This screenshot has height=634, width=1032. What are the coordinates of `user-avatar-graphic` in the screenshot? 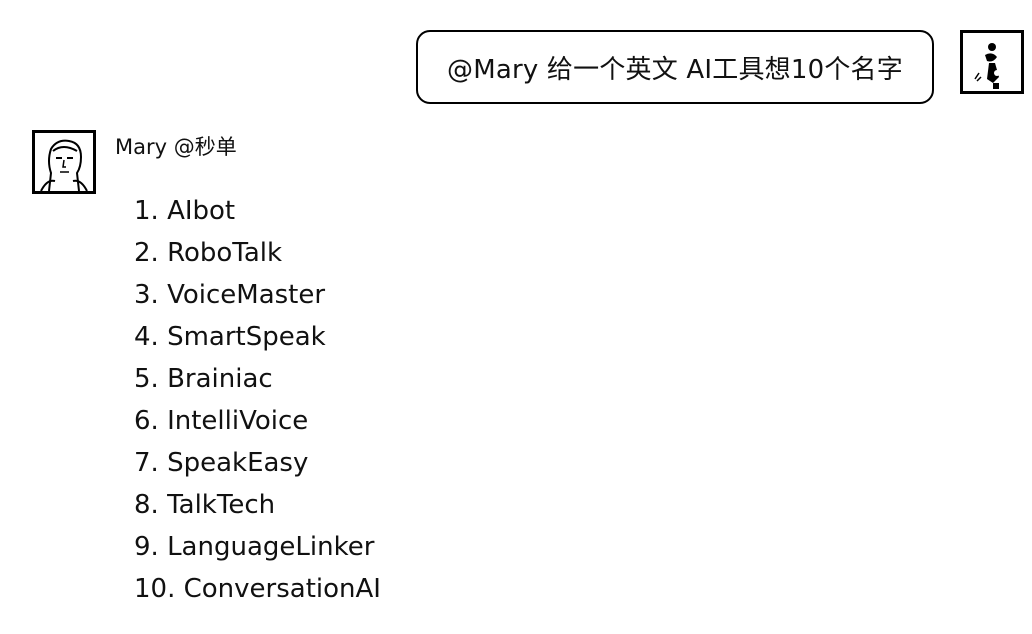 It's located at (987, 66).